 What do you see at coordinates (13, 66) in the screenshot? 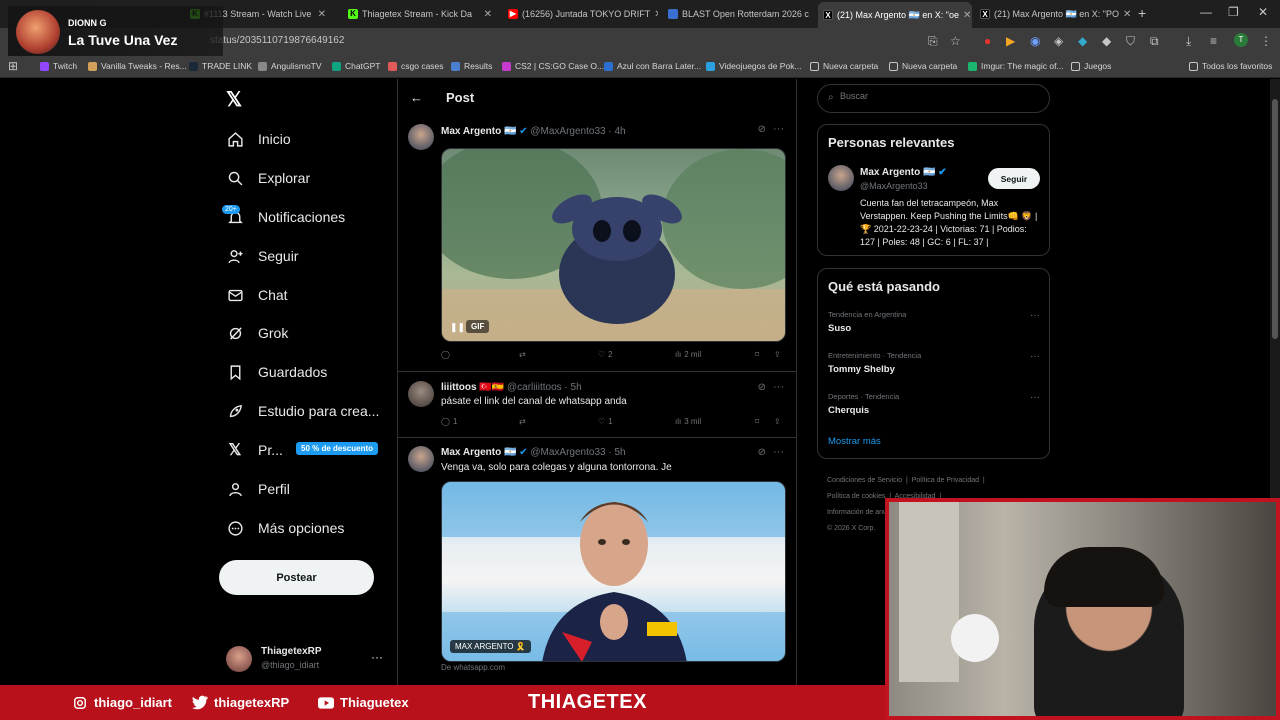
I see `apps-icon: ⊞` at bounding box center [13, 66].